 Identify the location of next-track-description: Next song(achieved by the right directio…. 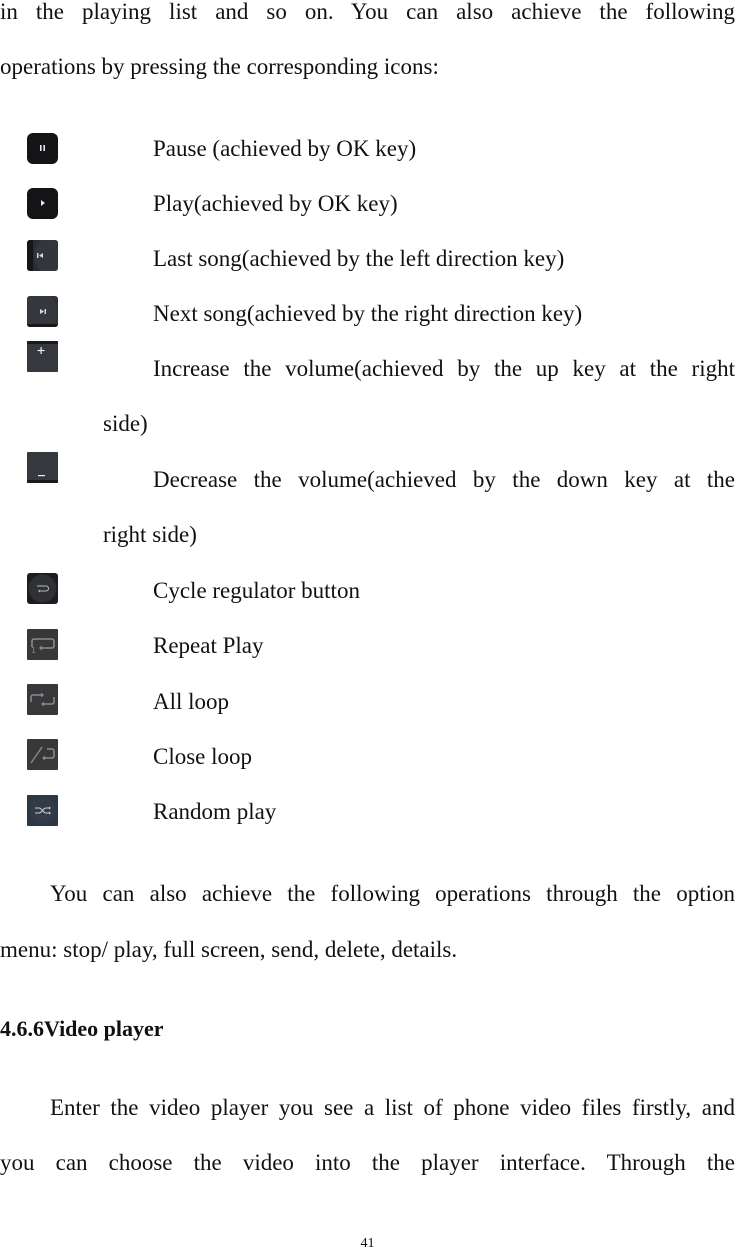
(368, 313).